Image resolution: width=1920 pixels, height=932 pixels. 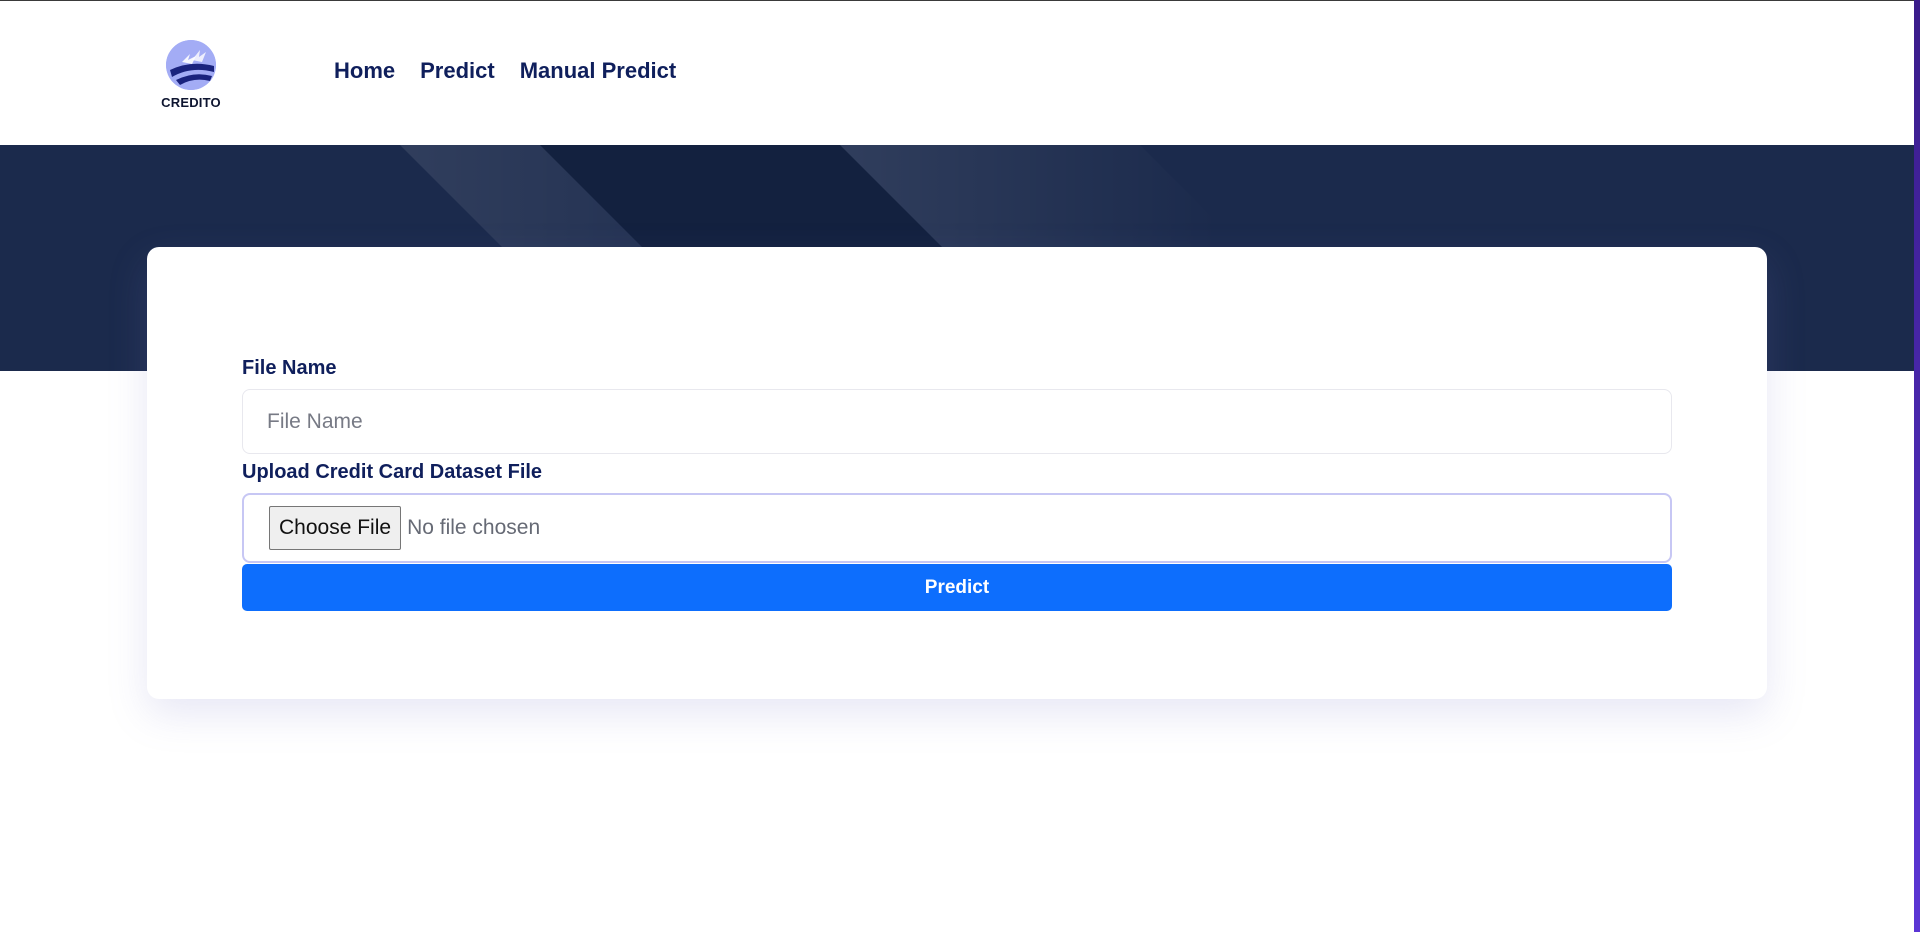 I want to click on choose-file-button: Choose File, so click(x=335, y=528).